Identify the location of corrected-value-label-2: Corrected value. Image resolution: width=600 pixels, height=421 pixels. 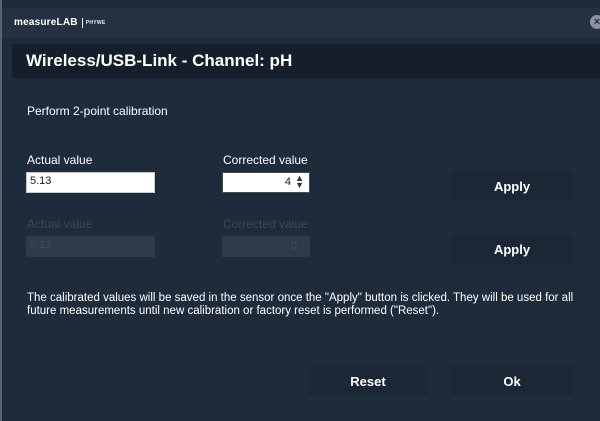
(265, 224).